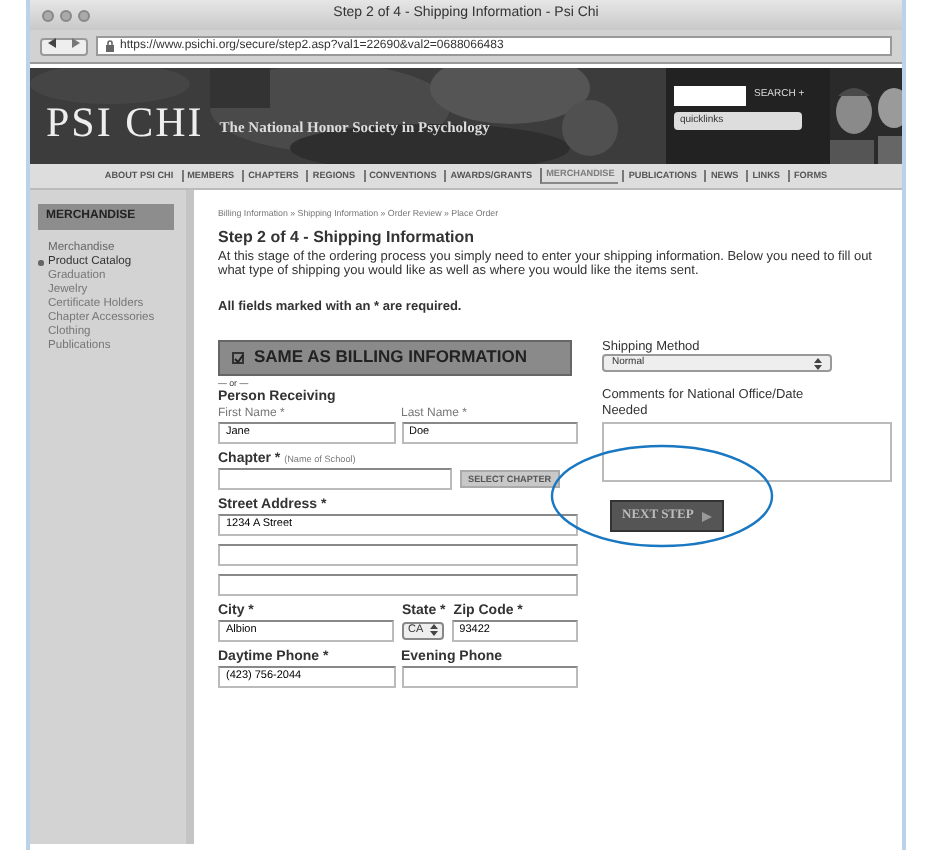 The image size is (934, 850). I want to click on lock-icon, so click(110, 46).